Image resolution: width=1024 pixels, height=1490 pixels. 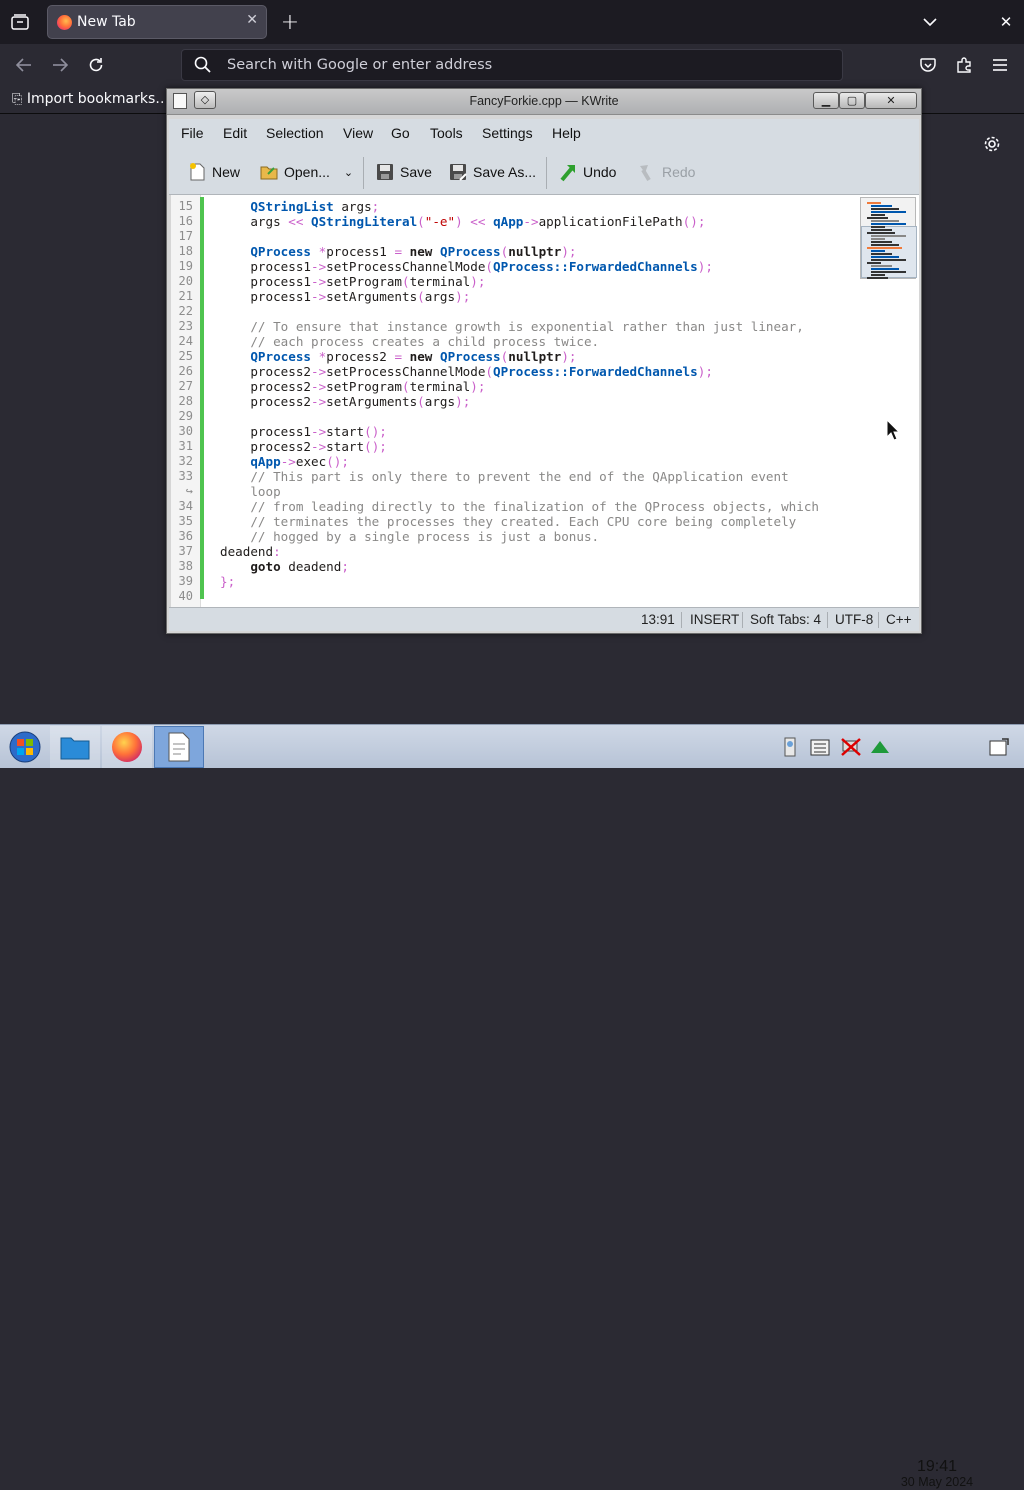 I want to click on window-title: FancyForkie.cpp — KWrite, so click(x=544, y=101).